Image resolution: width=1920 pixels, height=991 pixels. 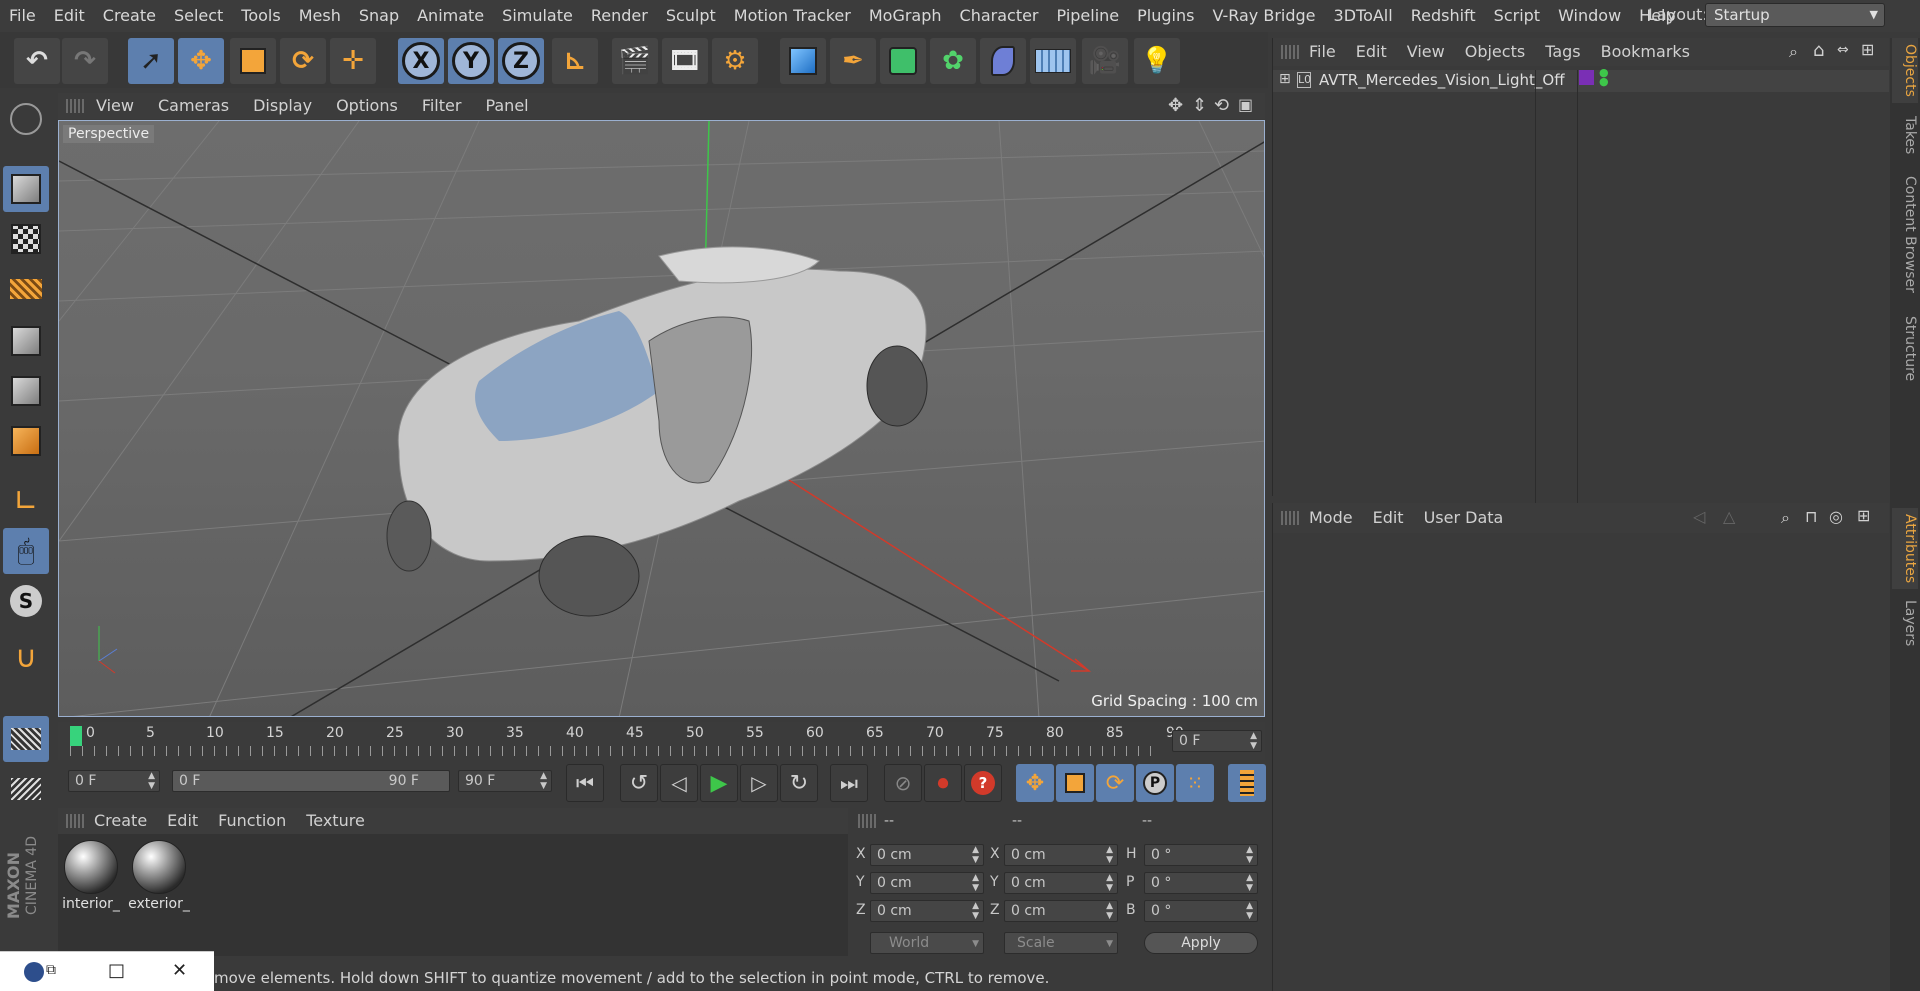 What do you see at coordinates (201, 61) in the screenshot?
I see `move-tool-button: ✥` at bounding box center [201, 61].